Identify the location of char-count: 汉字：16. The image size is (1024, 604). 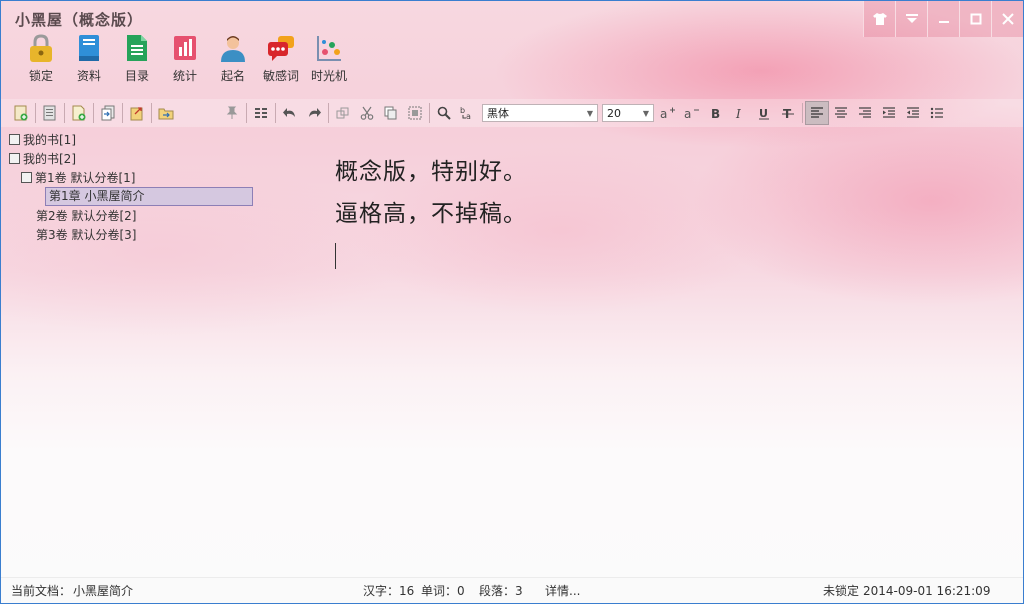
(389, 591).